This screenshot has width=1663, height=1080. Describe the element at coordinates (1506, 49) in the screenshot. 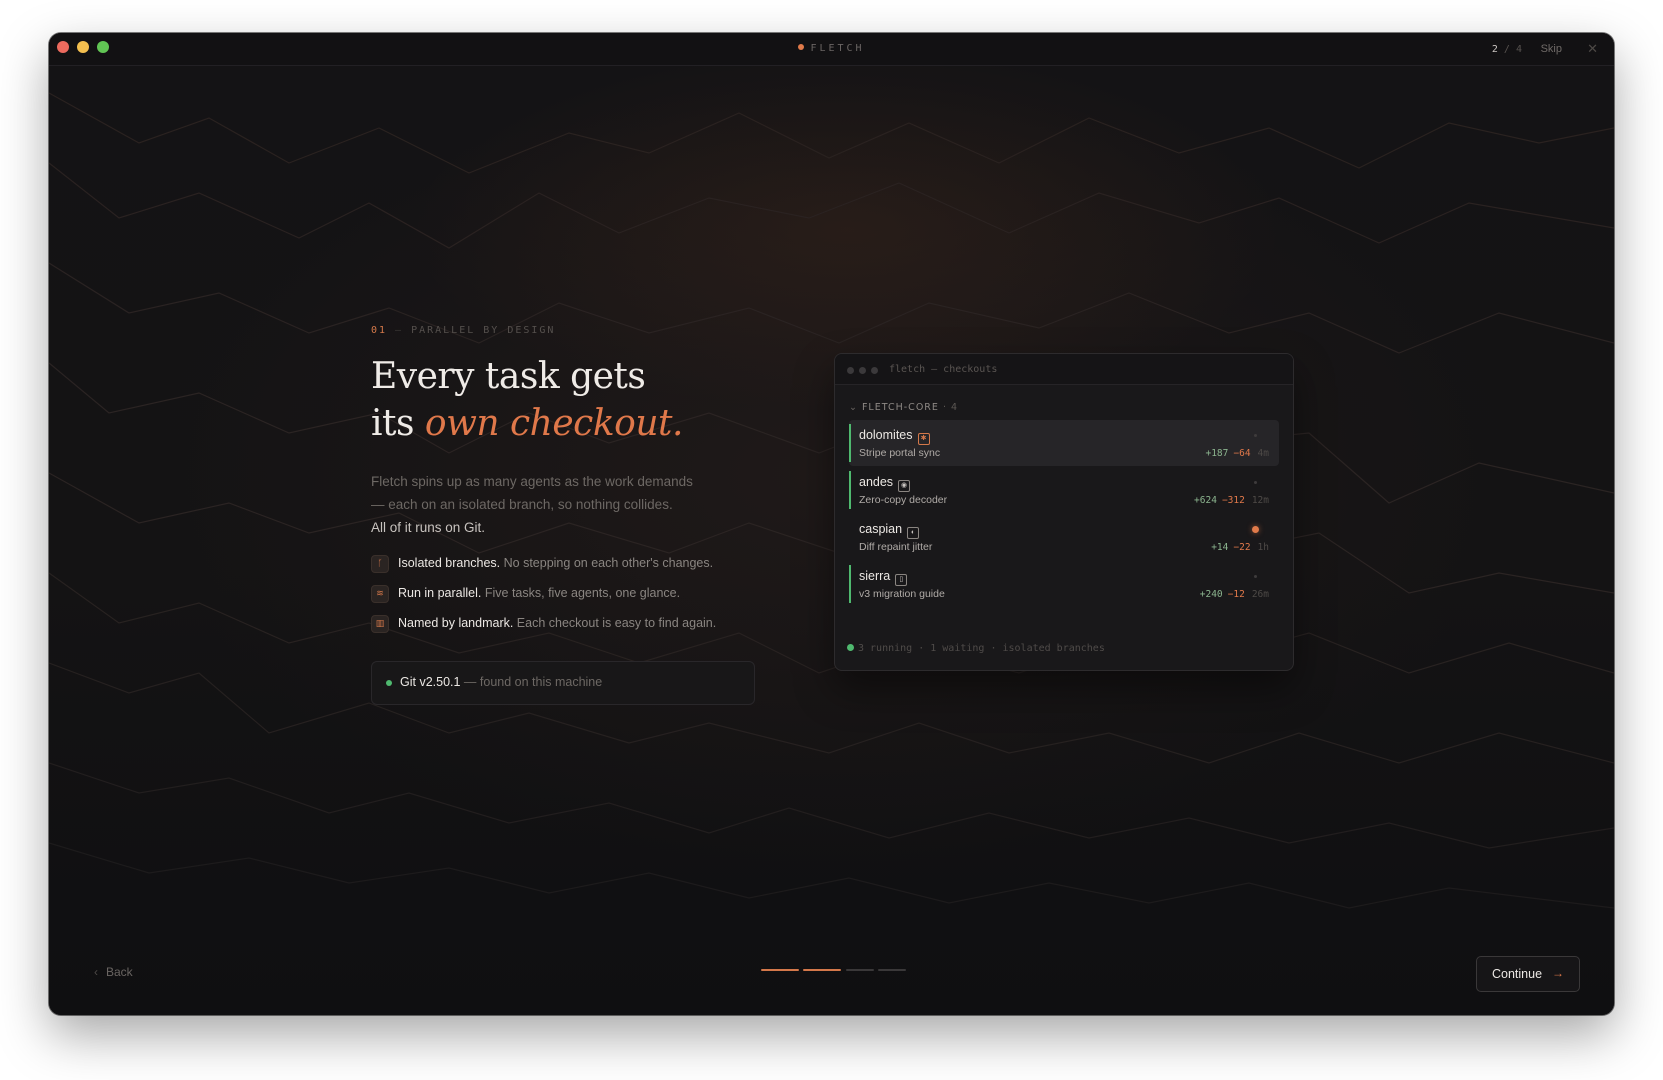

I see `step-indicator: 2 / 4` at that location.